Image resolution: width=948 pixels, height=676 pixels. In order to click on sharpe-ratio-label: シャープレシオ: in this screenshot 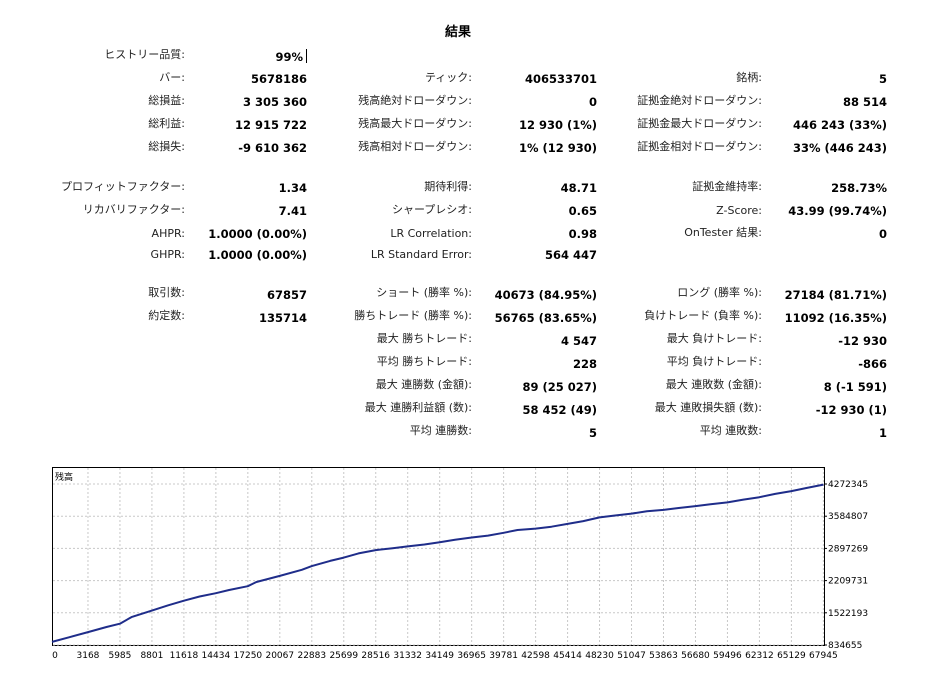, I will do `click(431, 209)`.